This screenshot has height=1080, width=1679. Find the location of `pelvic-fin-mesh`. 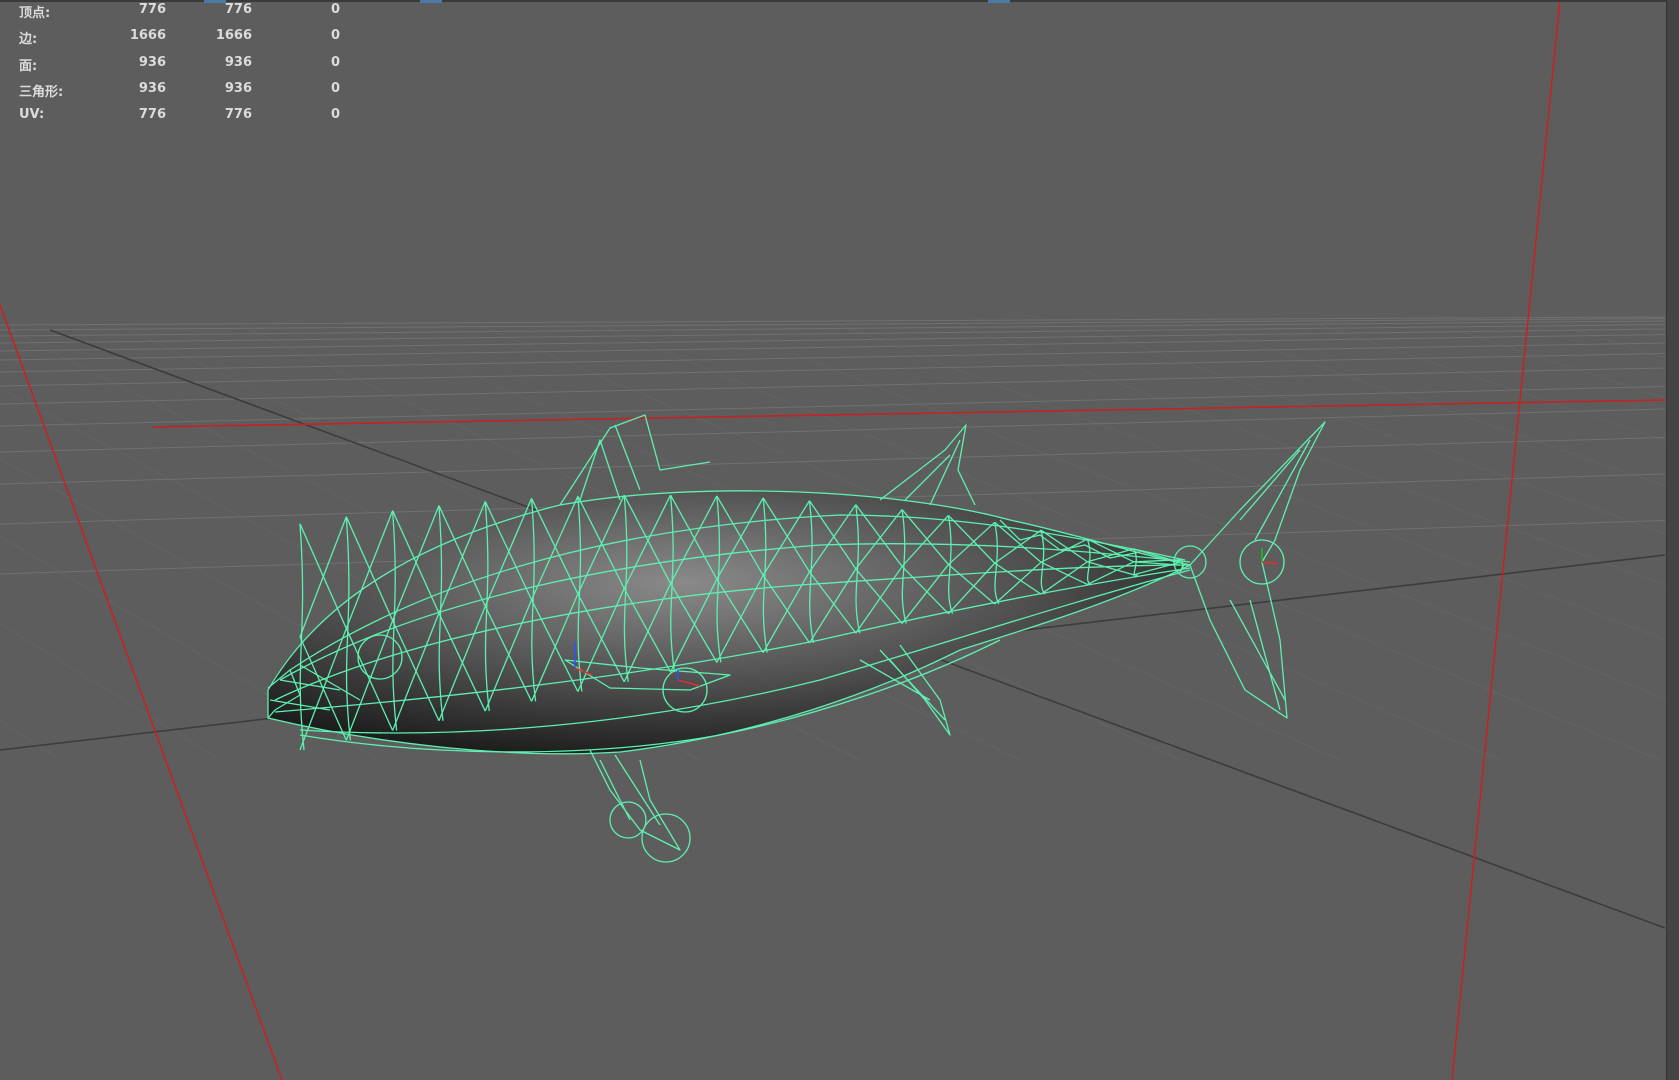

pelvic-fin-mesh is located at coordinates (630, 790).